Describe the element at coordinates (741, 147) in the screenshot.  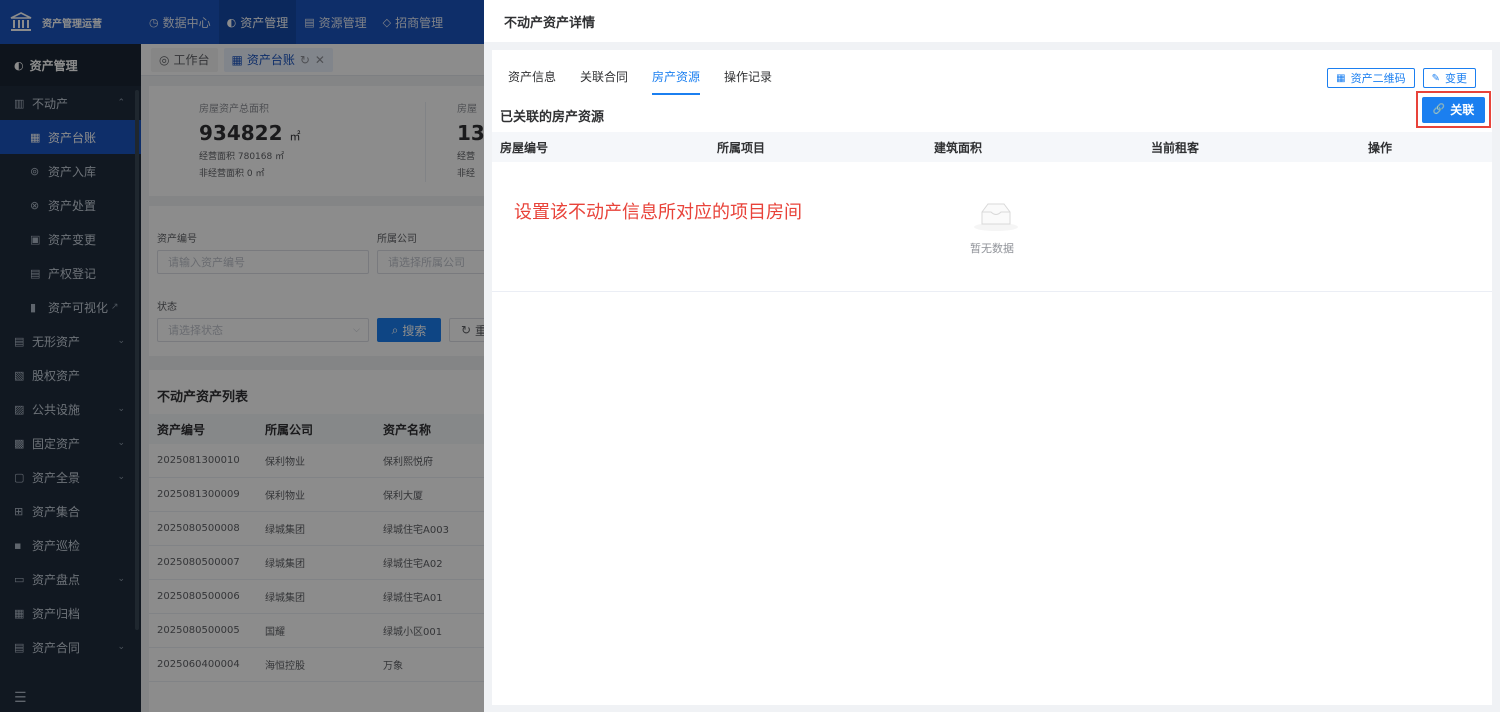
I see `column-project: 所属项目` at that location.